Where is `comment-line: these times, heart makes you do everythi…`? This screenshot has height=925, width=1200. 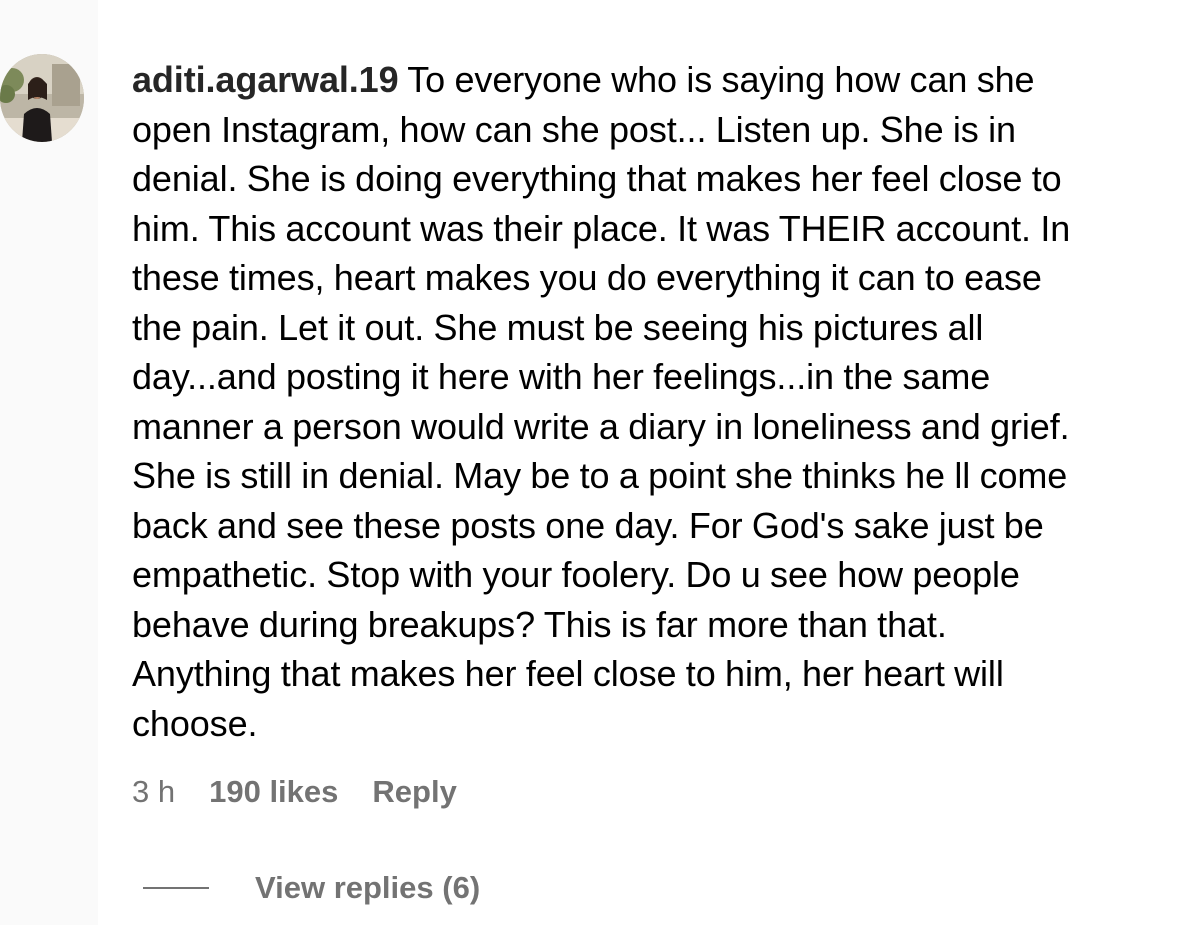 comment-line: these times, heart makes you do everythi… is located at coordinates (587, 277).